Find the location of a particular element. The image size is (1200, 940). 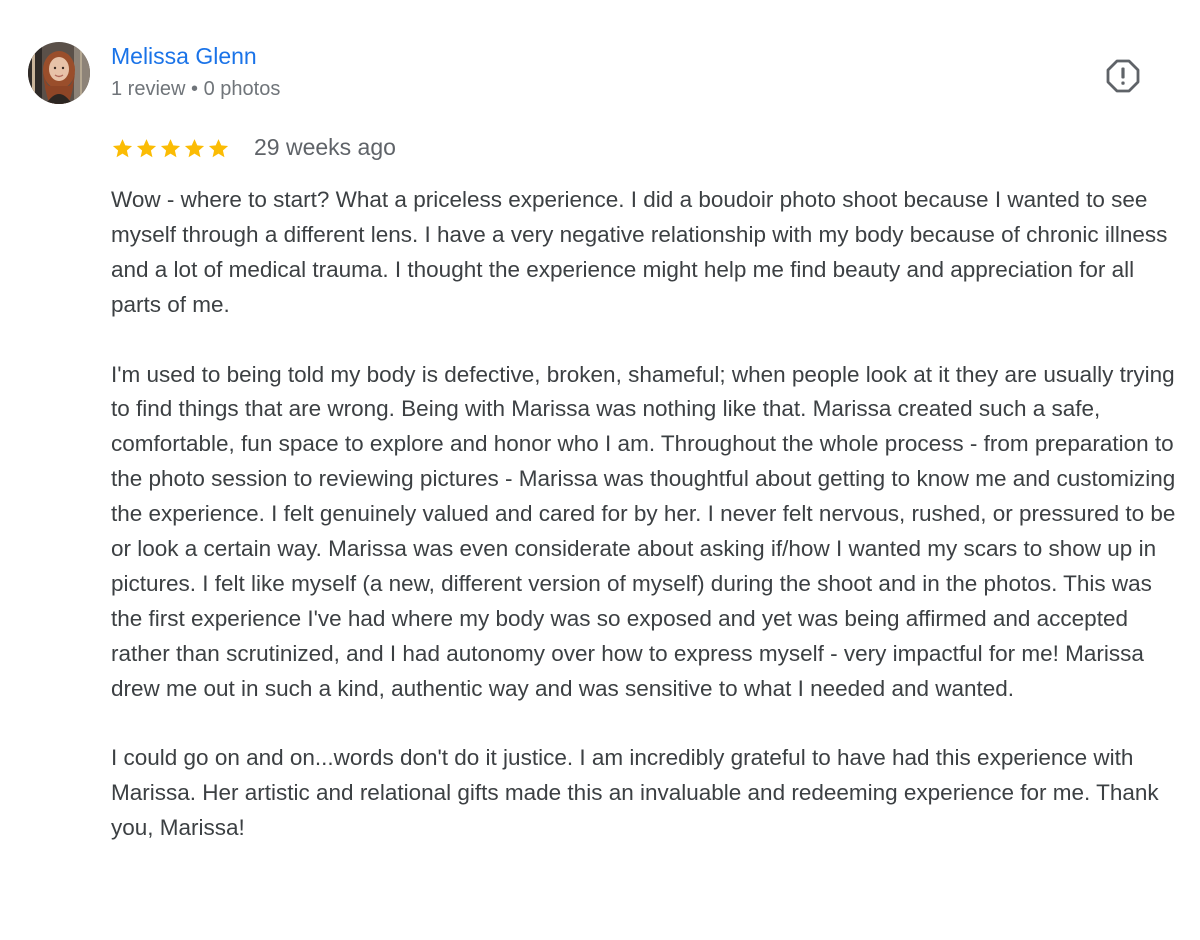

star-rating is located at coordinates (170, 148).